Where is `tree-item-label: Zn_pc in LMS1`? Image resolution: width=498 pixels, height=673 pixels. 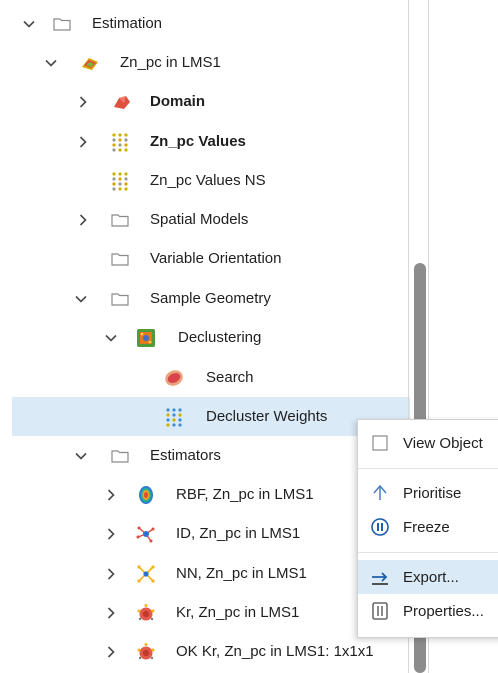 tree-item-label: Zn_pc in LMS1 is located at coordinates (170, 62).